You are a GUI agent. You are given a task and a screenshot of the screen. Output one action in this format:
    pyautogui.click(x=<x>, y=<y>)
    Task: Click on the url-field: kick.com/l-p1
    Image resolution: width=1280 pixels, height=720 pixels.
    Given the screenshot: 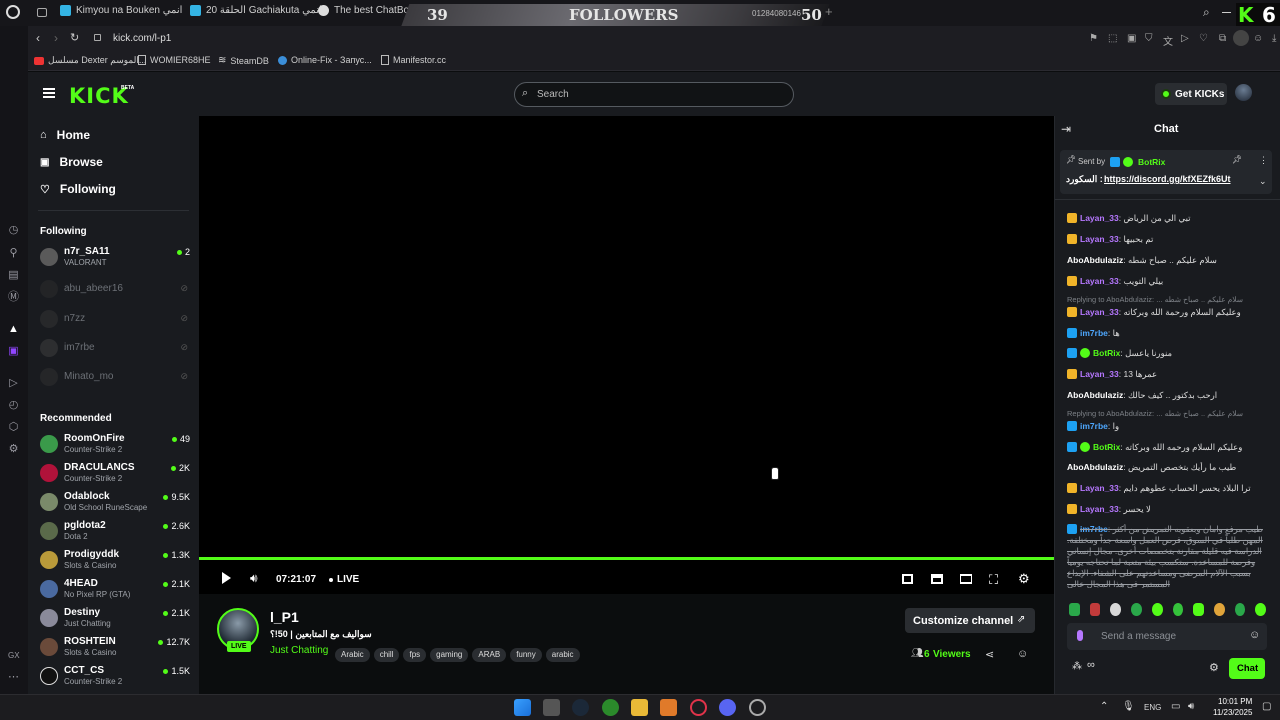 What is the action you would take?
    pyautogui.click(x=142, y=38)
    